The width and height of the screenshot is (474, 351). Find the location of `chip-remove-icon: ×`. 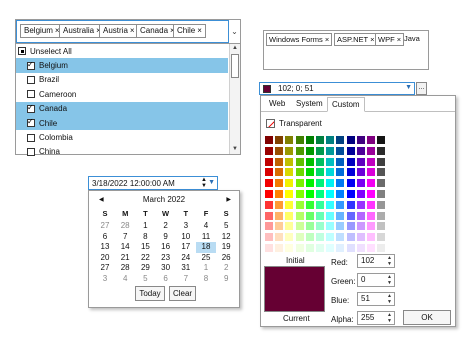

chip-remove-icon: × is located at coordinates (327, 39).